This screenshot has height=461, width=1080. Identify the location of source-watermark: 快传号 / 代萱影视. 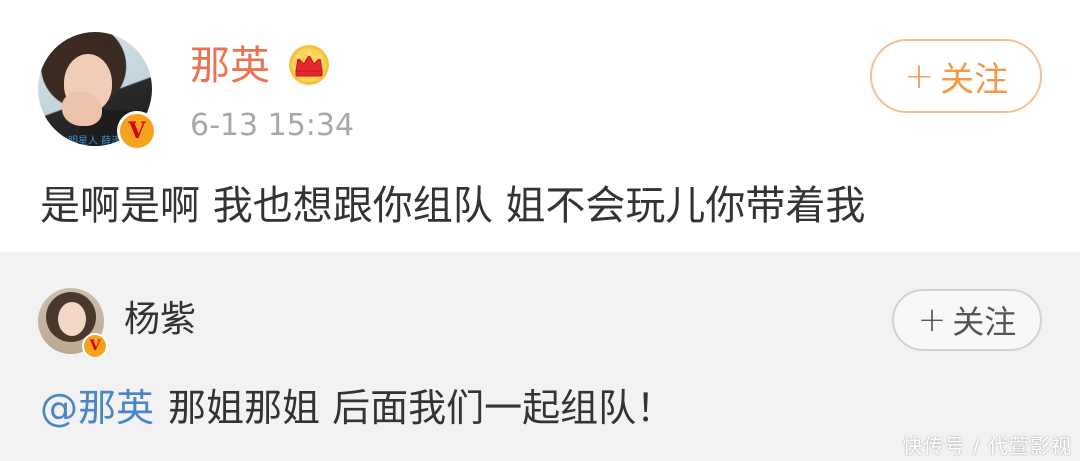
(987, 446).